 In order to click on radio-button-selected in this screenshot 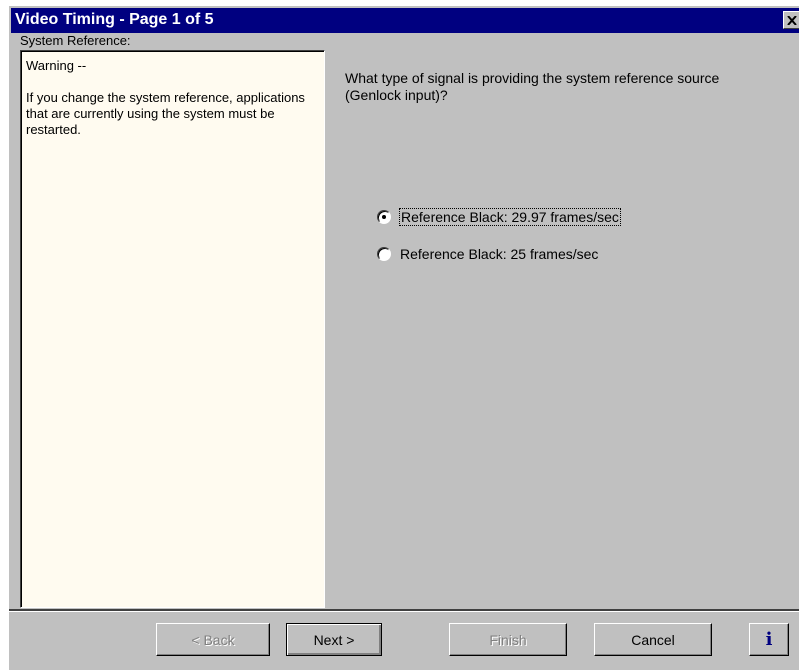, I will do `click(384, 217)`.